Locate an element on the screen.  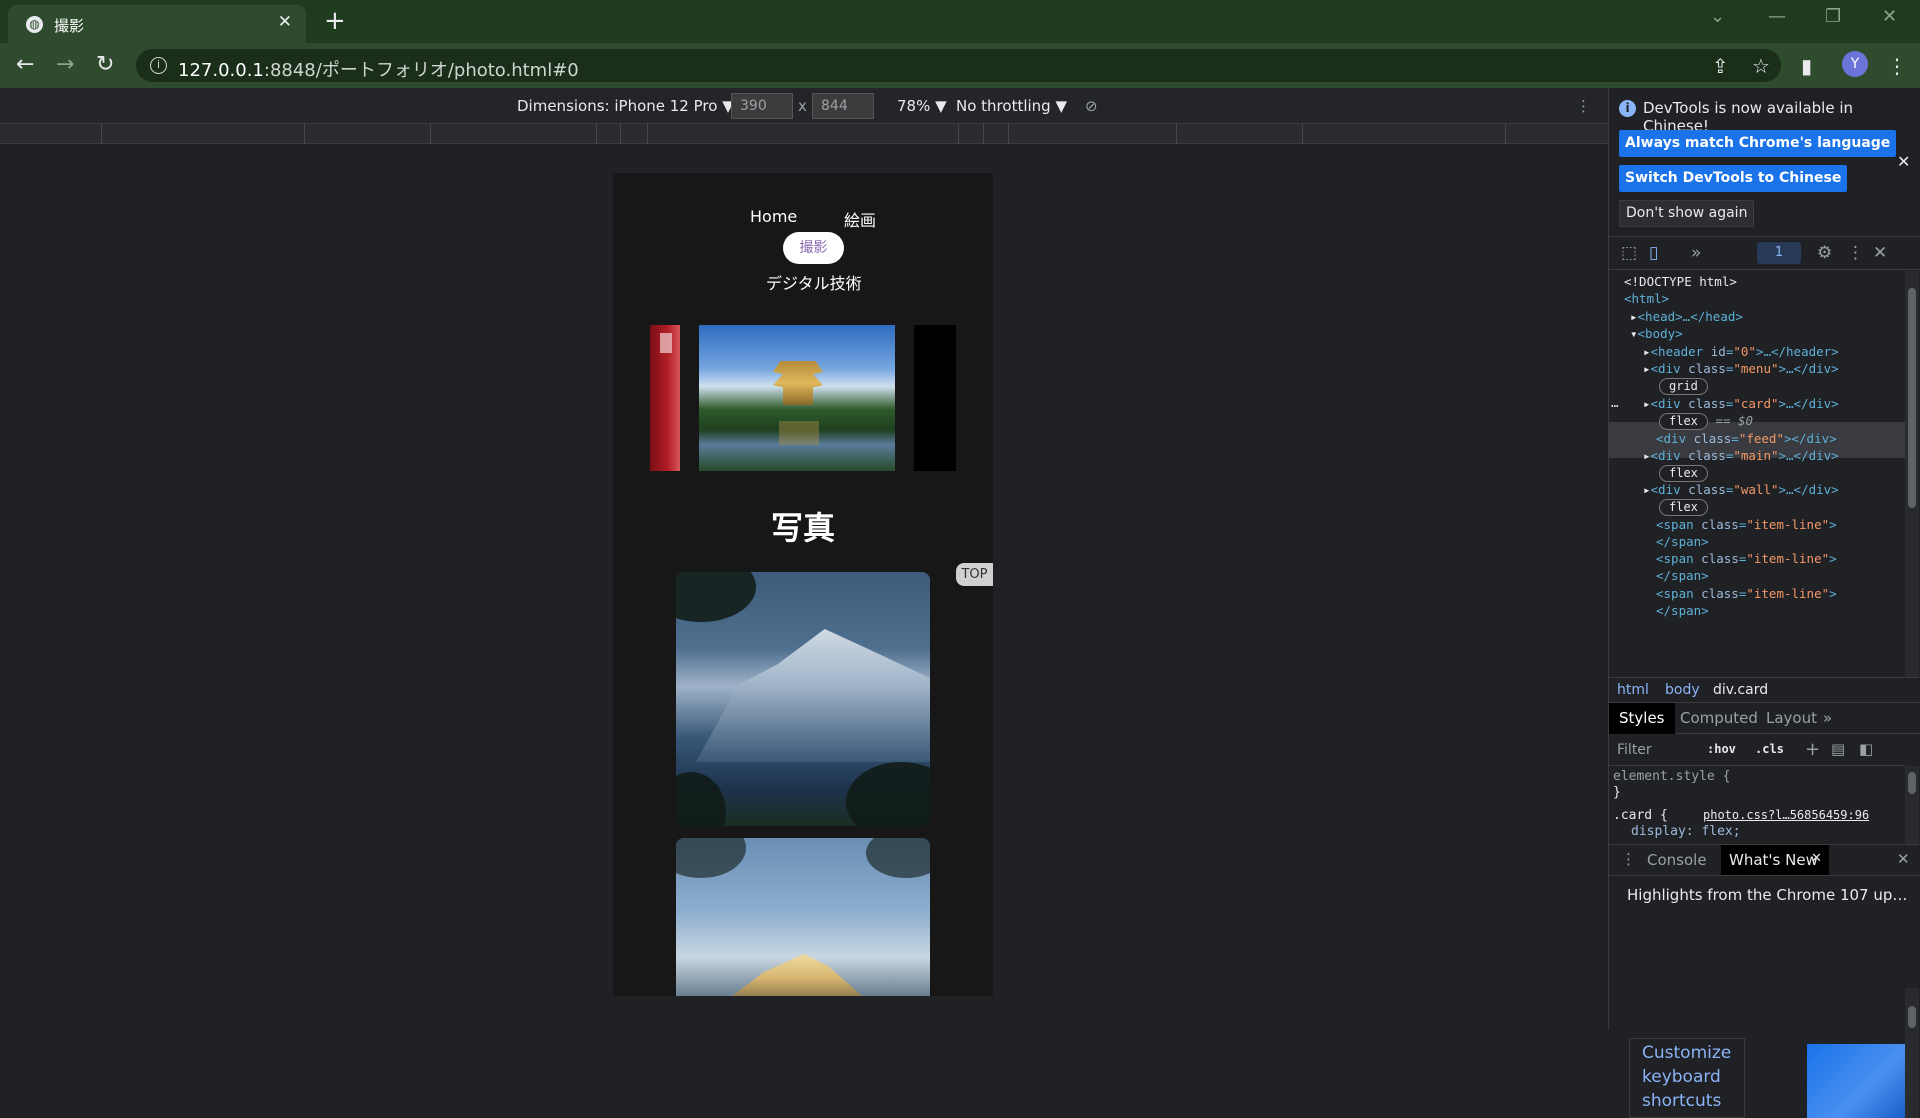
mountain-shape is located at coordinates (813, 695).